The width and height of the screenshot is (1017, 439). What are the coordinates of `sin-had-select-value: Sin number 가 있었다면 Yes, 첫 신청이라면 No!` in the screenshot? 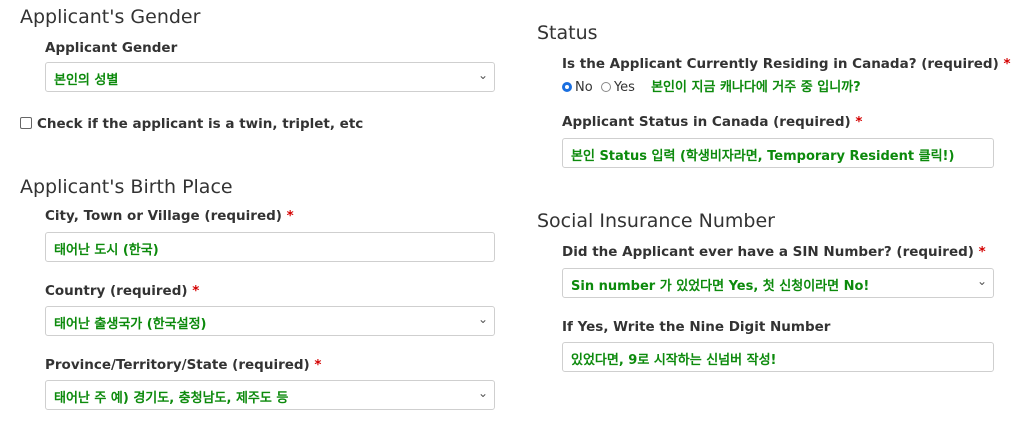 It's located at (720, 286).